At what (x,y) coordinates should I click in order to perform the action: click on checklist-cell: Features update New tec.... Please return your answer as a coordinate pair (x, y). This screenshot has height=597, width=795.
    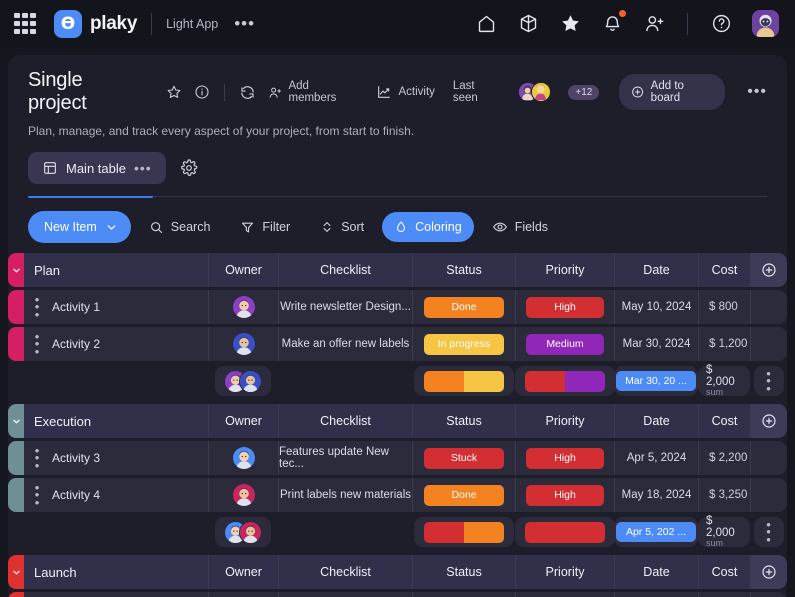
    Looking at the image, I should click on (345, 458).